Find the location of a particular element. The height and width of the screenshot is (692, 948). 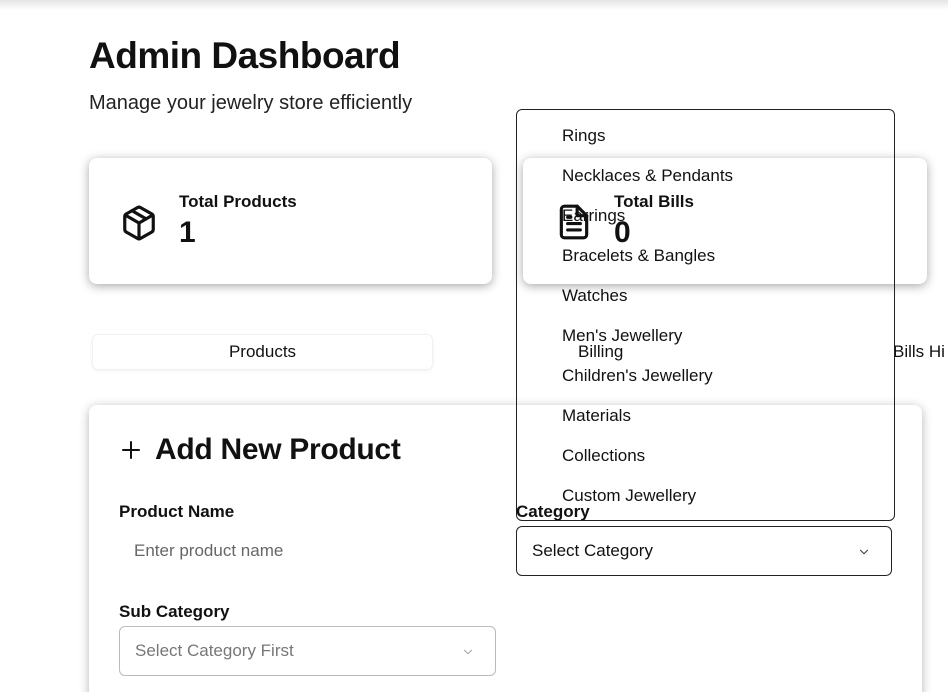

product-name-input is located at coordinates (307, 551).